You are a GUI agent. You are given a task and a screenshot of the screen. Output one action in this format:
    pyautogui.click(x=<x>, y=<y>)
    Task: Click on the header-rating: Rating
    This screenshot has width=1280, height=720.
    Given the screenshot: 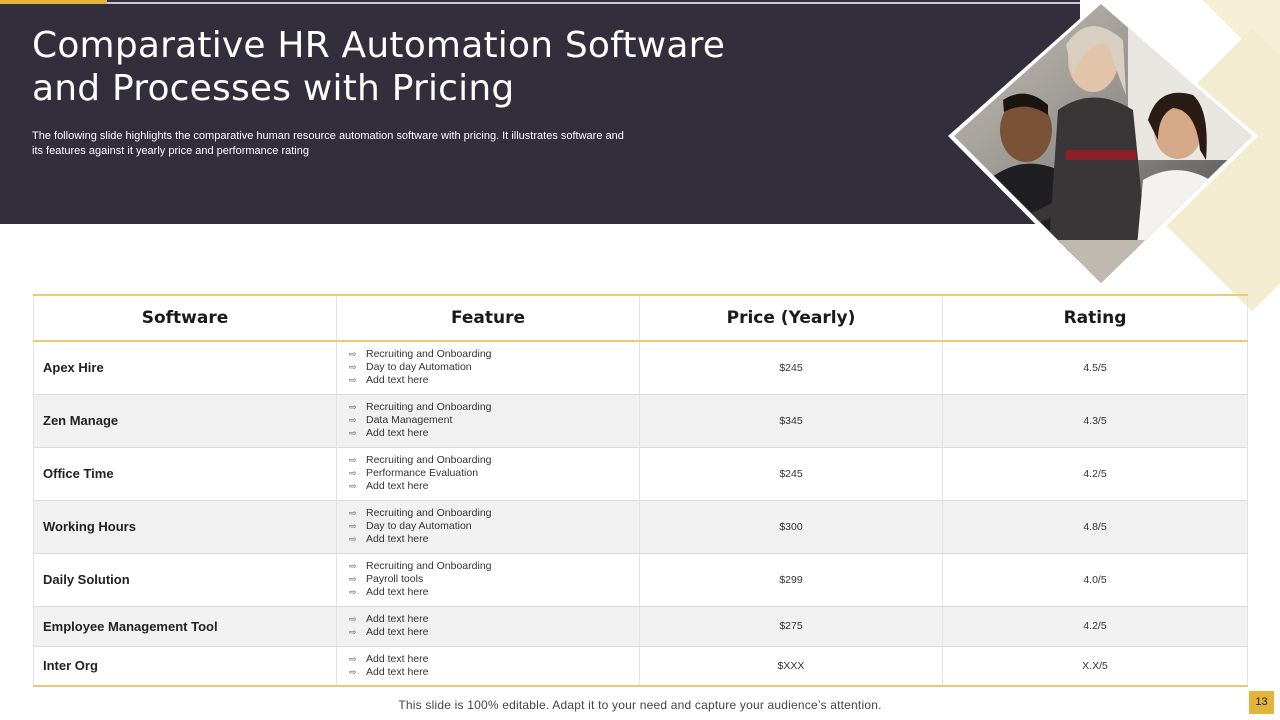 What is the action you would take?
    pyautogui.click(x=1095, y=318)
    